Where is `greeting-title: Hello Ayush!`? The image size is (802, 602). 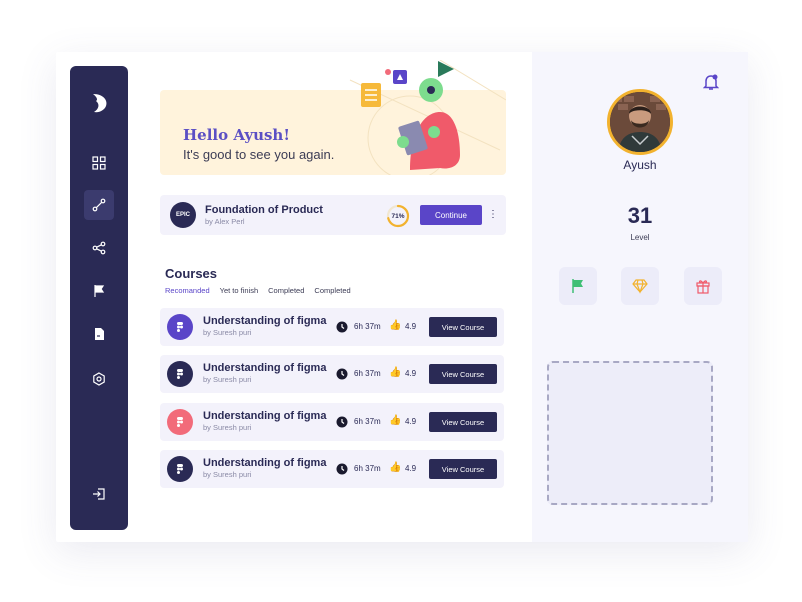 greeting-title: Hello Ayush! is located at coordinates (236, 135).